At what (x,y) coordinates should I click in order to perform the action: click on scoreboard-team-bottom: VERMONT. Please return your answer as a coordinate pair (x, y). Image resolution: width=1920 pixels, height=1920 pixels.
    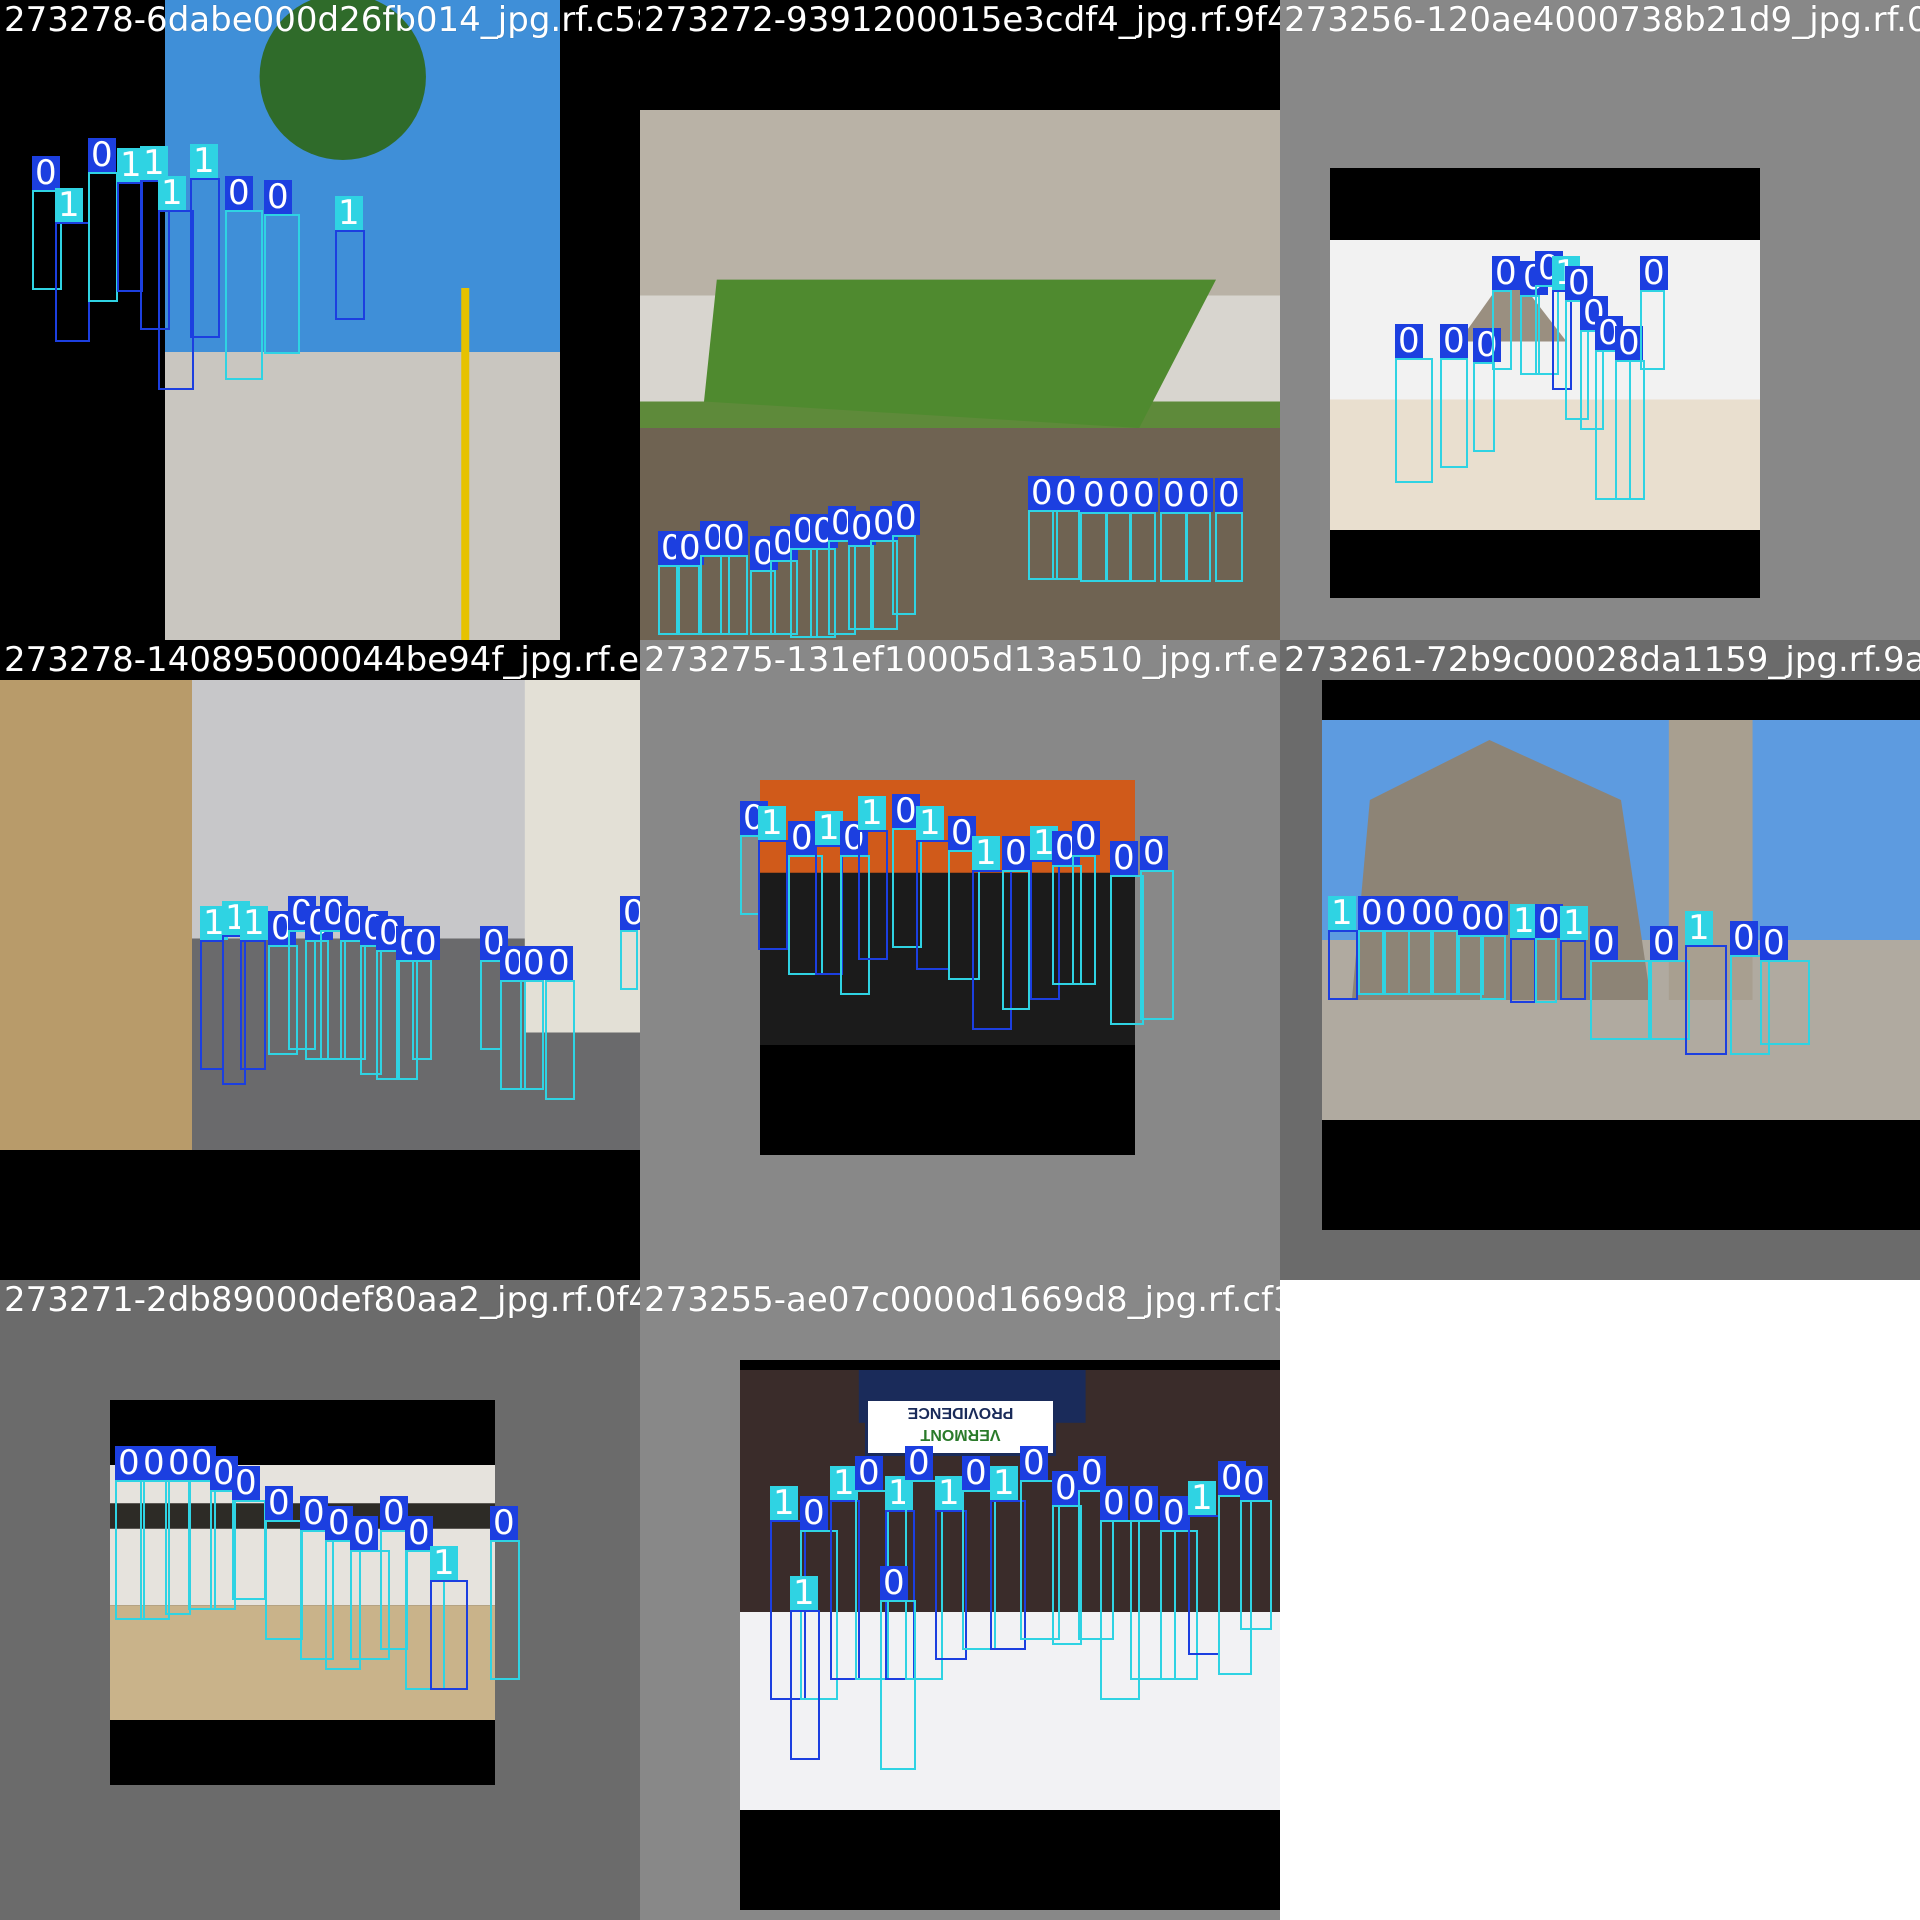
    Looking at the image, I should click on (960, 1434).